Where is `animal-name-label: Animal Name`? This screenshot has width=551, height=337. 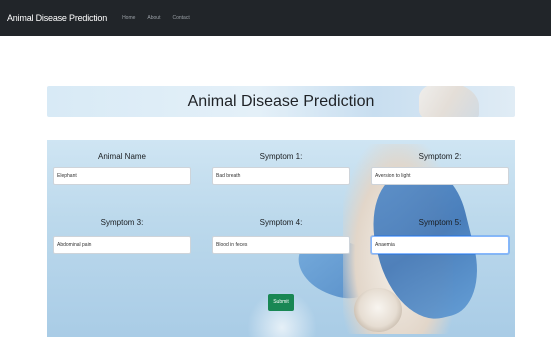 animal-name-label: Animal Name is located at coordinates (121, 156).